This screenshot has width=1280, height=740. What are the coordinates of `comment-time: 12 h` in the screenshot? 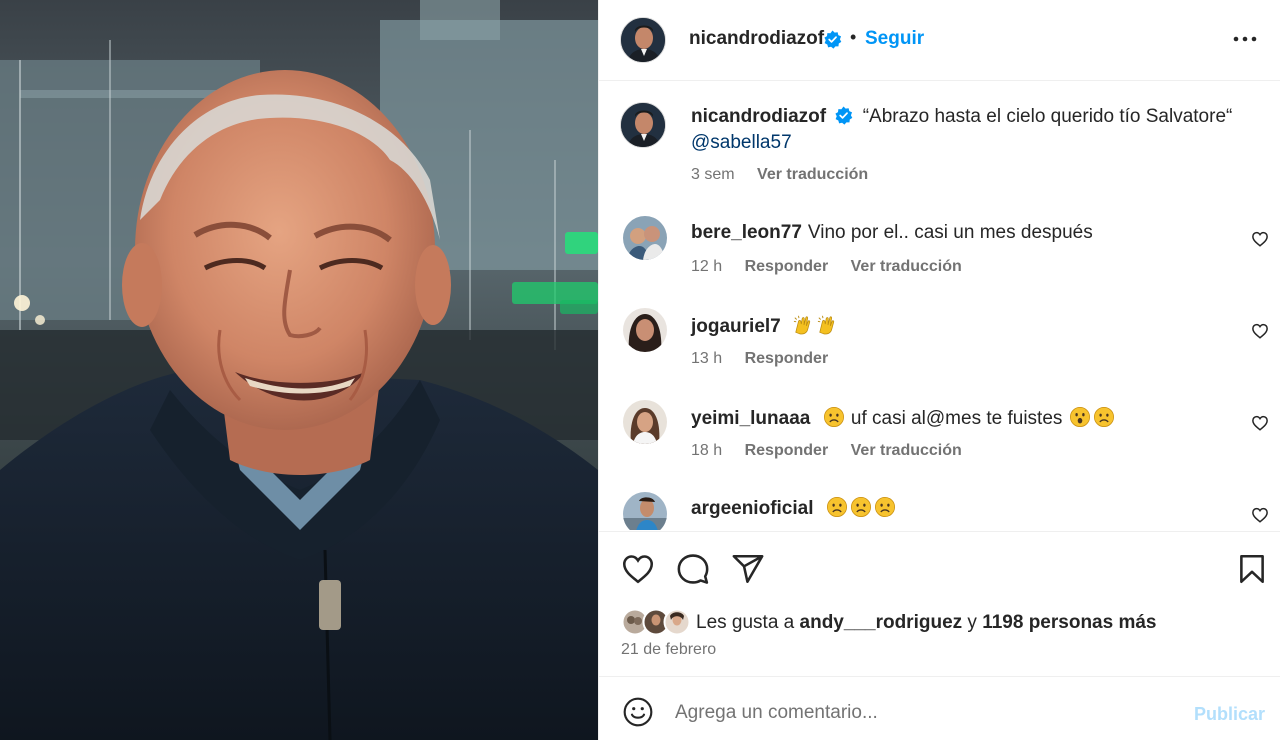 It's located at (706, 266).